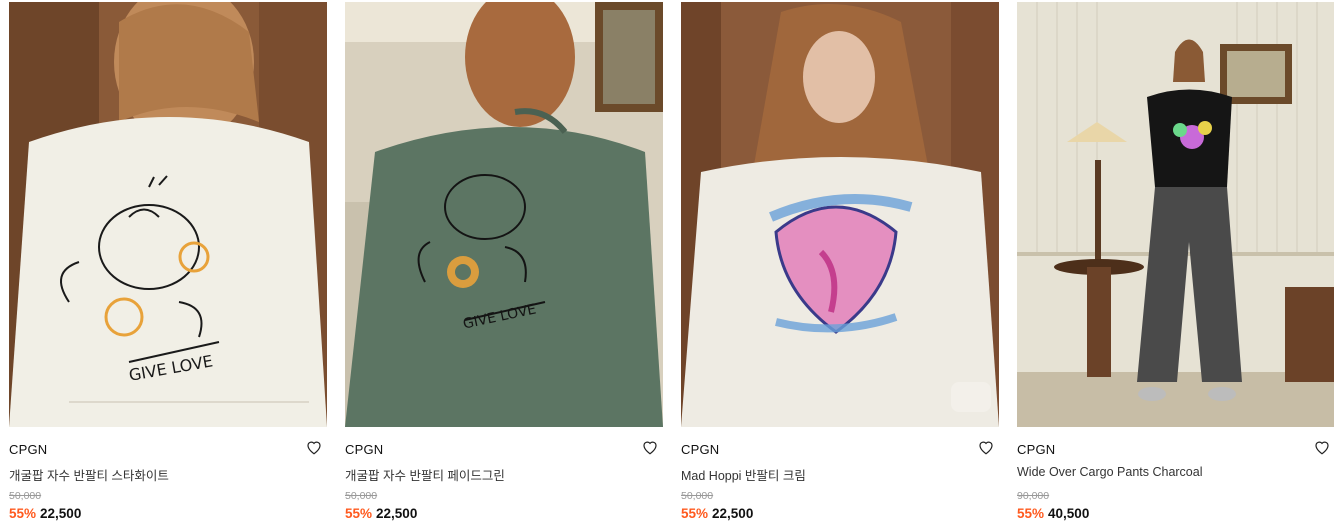  I want to click on product-name: 개굴팝 자수 반팔티 스타화이트, so click(89, 474).